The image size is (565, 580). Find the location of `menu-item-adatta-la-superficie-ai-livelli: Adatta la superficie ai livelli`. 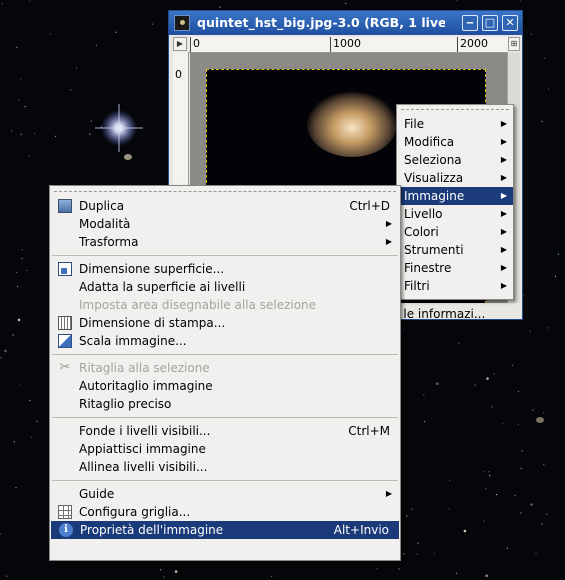

menu-item-adatta-la-superficie-ai-livelli: Adatta la superficie ai livelli is located at coordinates (225, 287).